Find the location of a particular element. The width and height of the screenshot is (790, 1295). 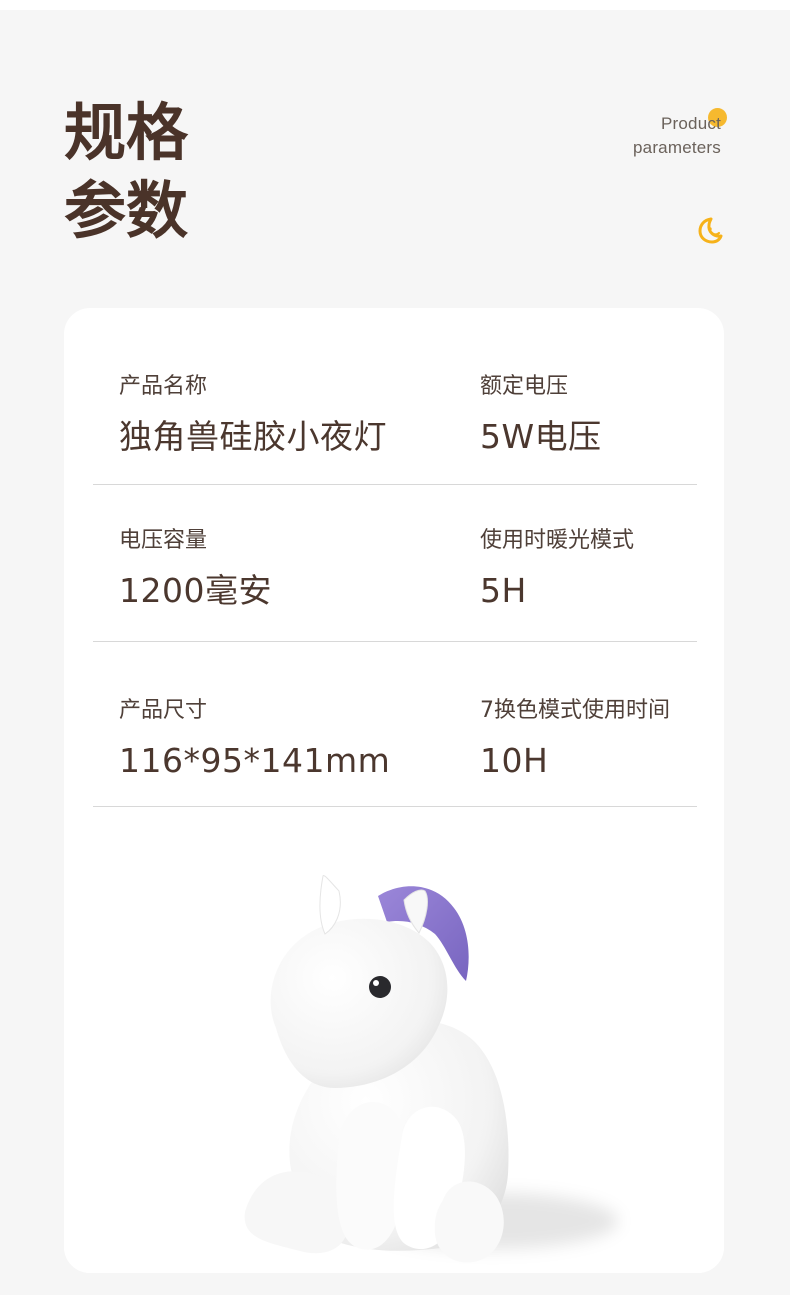

spec-value: 10H is located at coordinates (514, 760).